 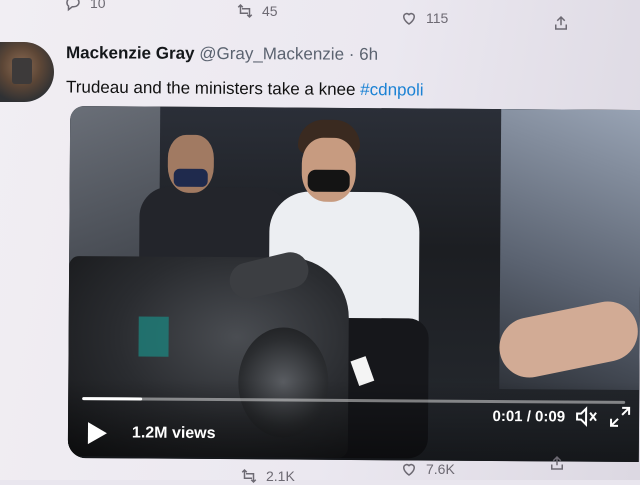 I want to click on like-count-main: 7.6K, so click(x=440, y=469).